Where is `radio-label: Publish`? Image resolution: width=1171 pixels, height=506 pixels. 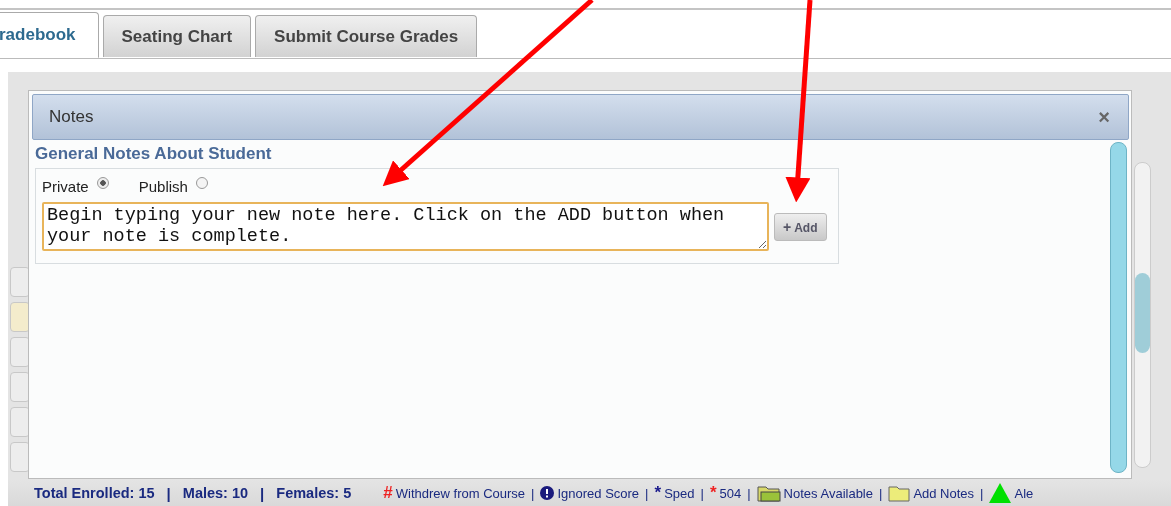 radio-label: Publish is located at coordinates (163, 186).